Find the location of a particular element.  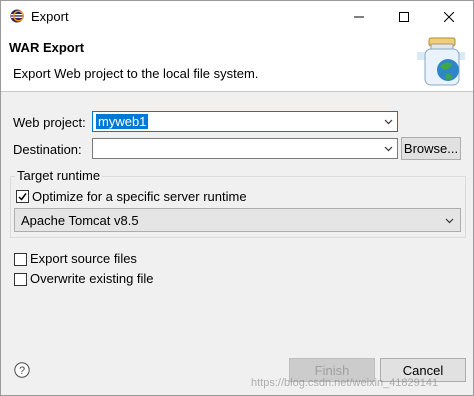

help-icon: ? is located at coordinates (22, 370).